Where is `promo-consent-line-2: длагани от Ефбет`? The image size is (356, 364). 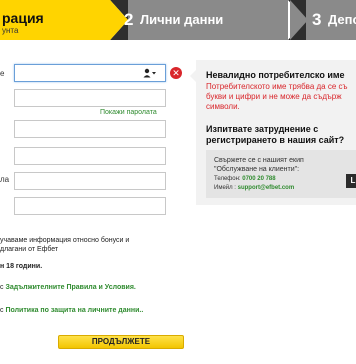
promo-consent-line-2: длагани от Ефбет is located at coordinates (29, 249).